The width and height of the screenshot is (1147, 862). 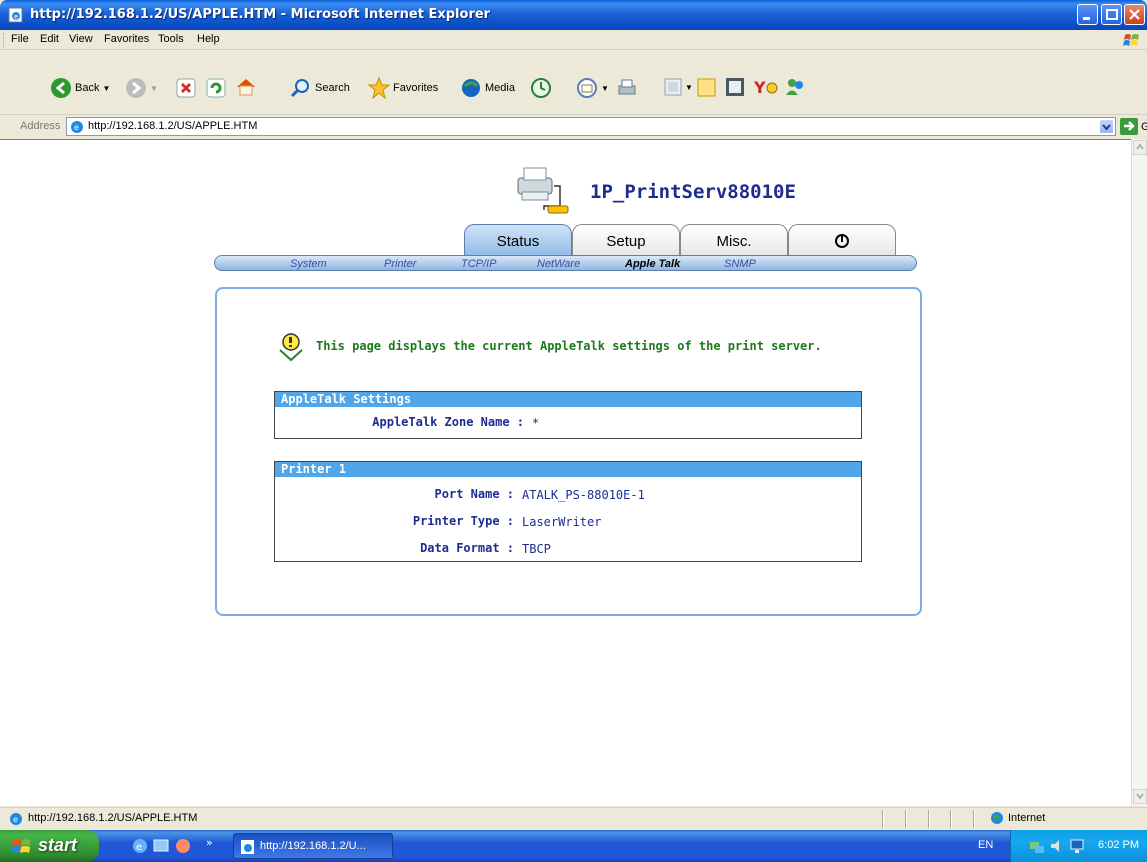 I want to click on forward-dropdown-icon: ▼, so click(x=154, y=88).